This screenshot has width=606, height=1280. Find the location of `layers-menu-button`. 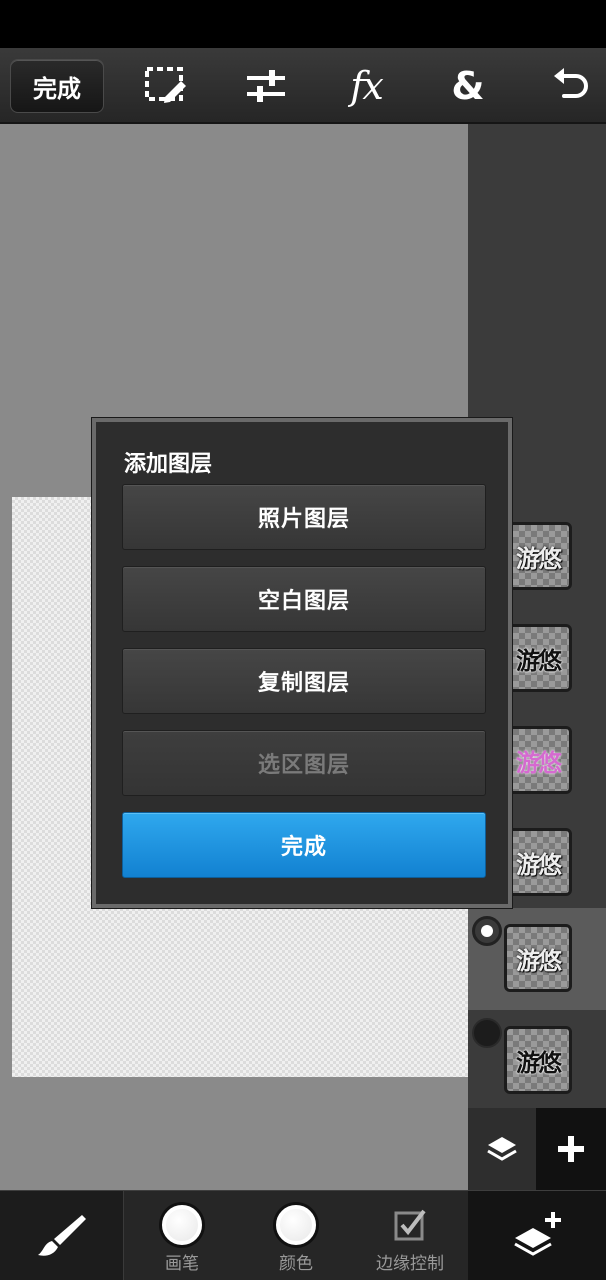

layers-menu-button is located at coordinates (537, 1235).